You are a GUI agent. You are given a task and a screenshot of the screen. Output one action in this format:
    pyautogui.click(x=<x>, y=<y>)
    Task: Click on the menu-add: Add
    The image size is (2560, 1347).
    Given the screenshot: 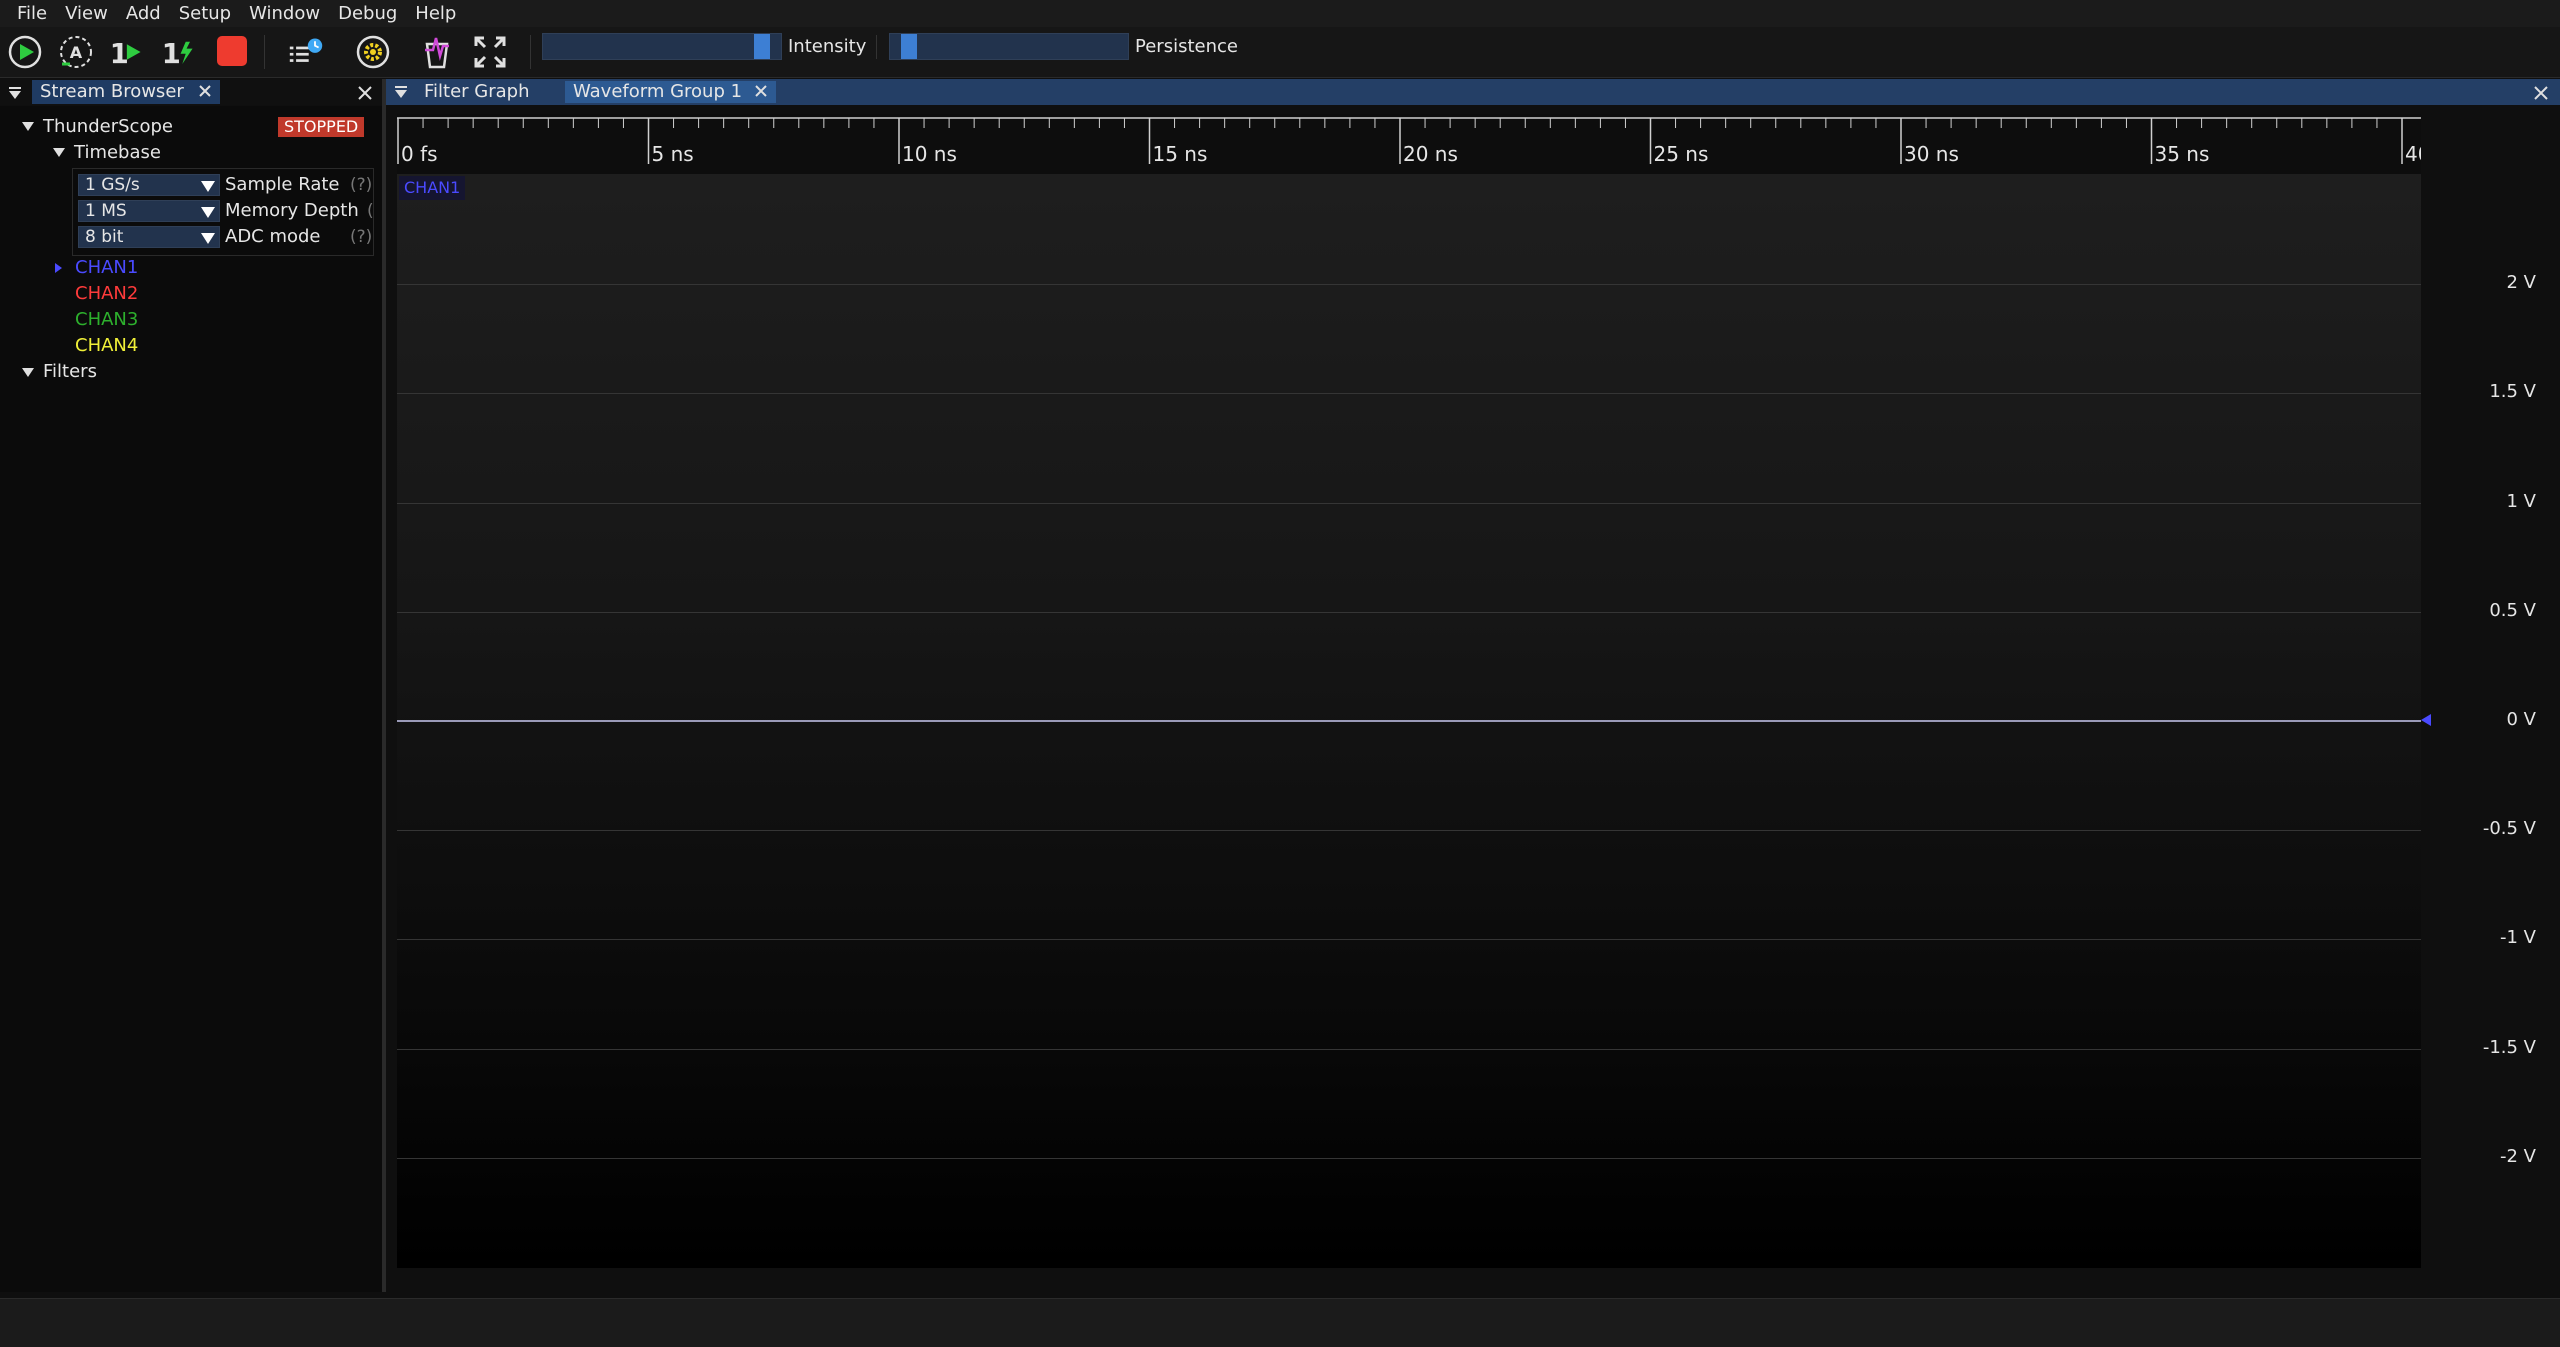 What is the action you would take?
    pyautogui.click(x=143, y=13)
    